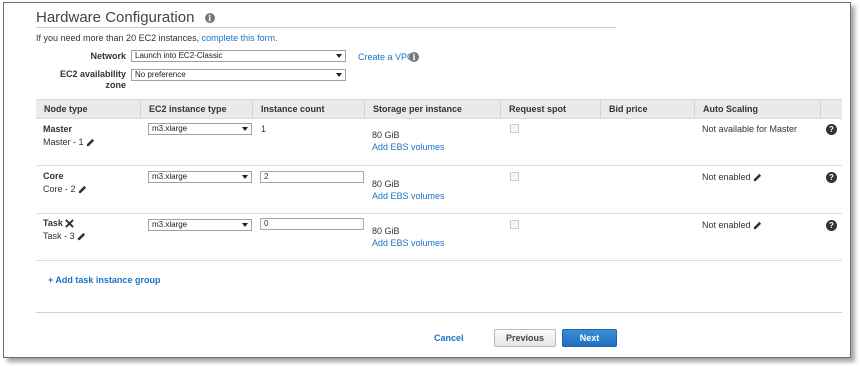  I want to click on instance-count-value: 0, so click(266, 223).